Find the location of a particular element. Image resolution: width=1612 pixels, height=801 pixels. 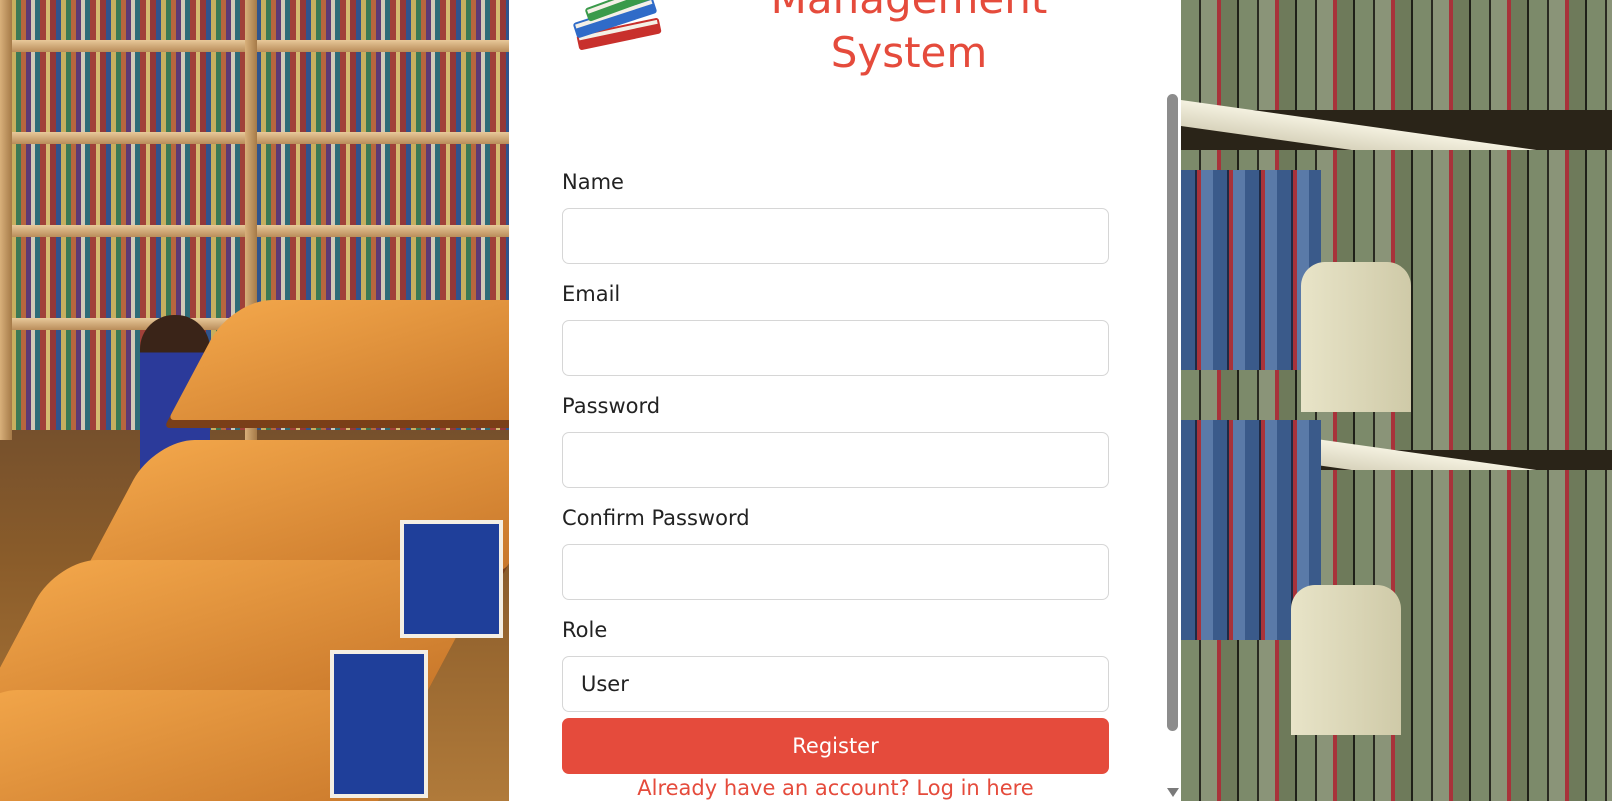

register-button: Register is located at coordinates (835, 746).